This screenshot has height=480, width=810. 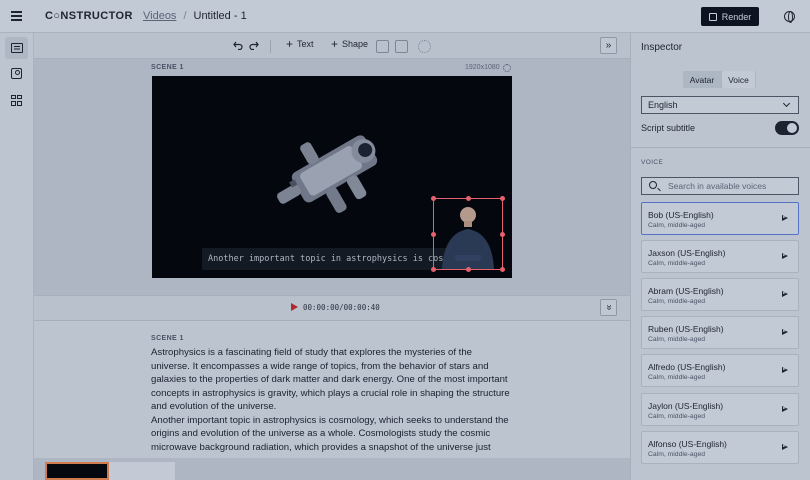 I want to click on project-title: Untitled - 1, so click(x=220, y=16).